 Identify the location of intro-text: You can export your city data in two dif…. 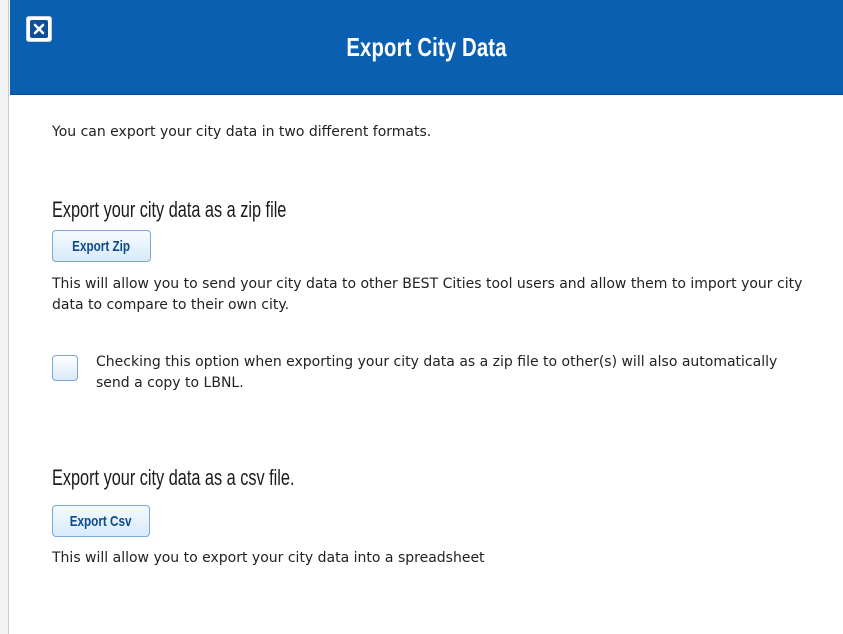
(242, 132).